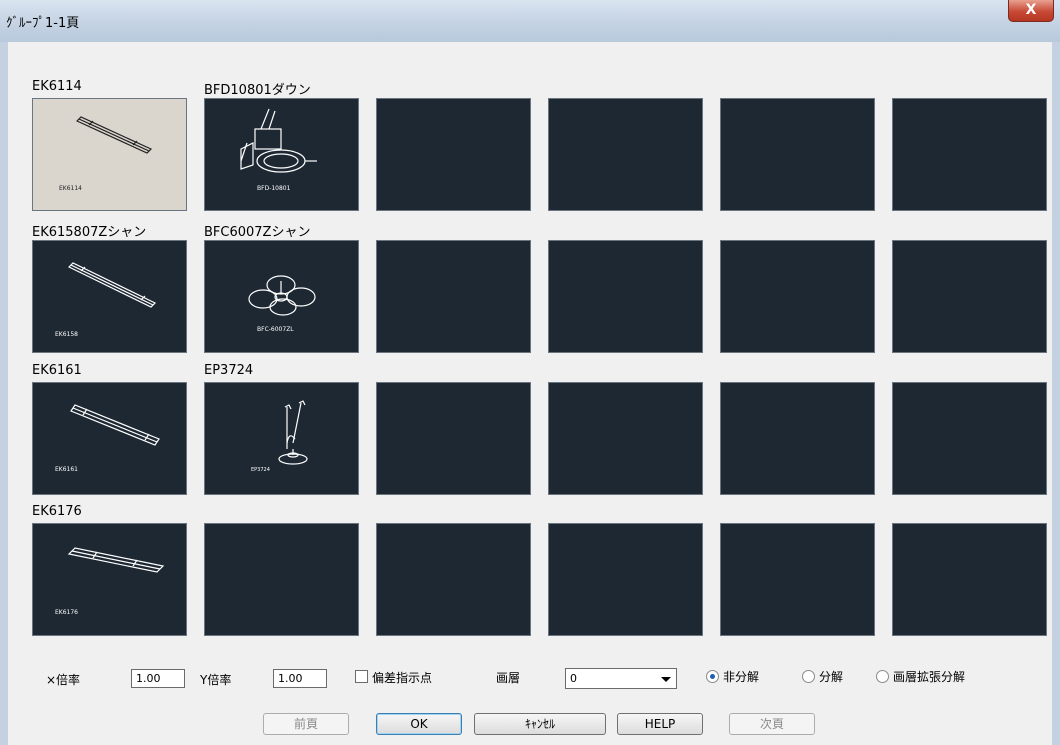 The width and height of the screenshot is (1060, 745). I want to click on block-thumbnail: EK6161, so click(109, 438).